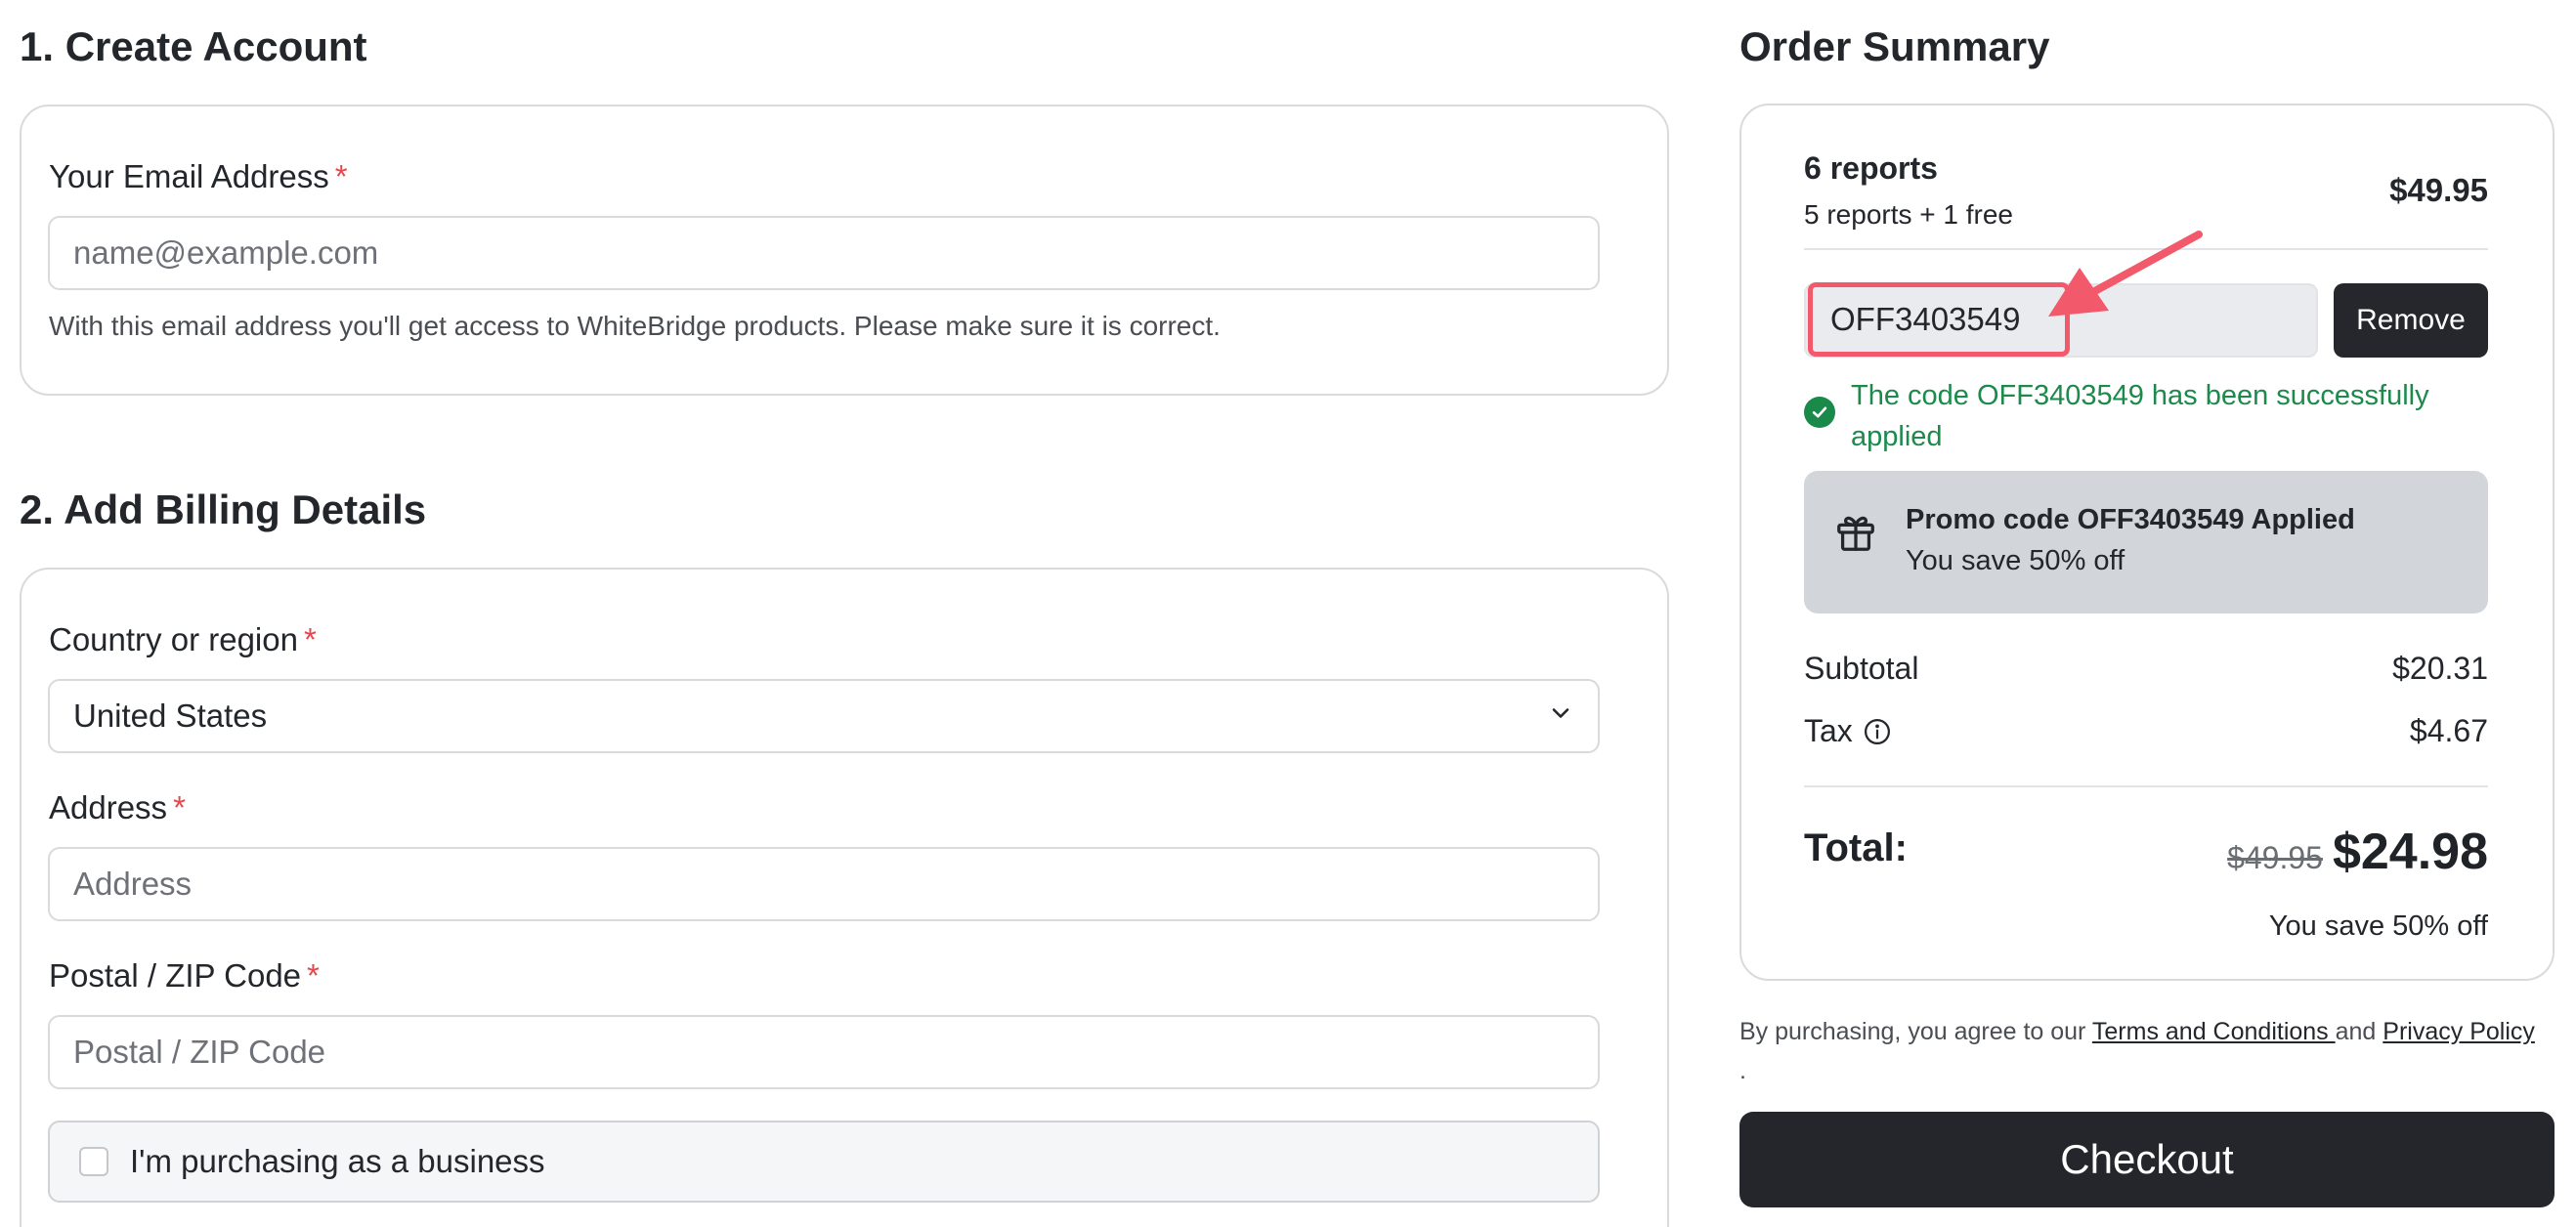  I want to click on divider, so click(2146, 786).